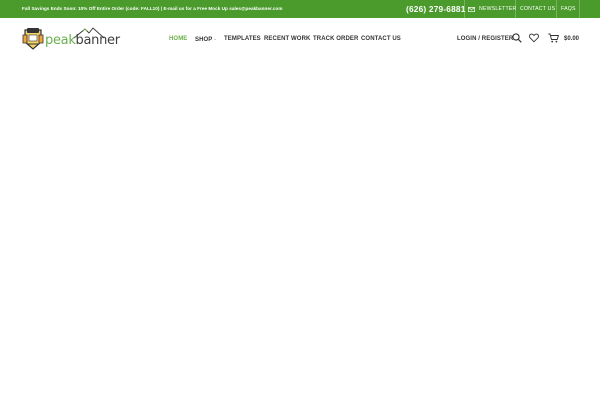 The image size is (600, 400). I want to click on logo-word-left: peak, so click(60, 40).